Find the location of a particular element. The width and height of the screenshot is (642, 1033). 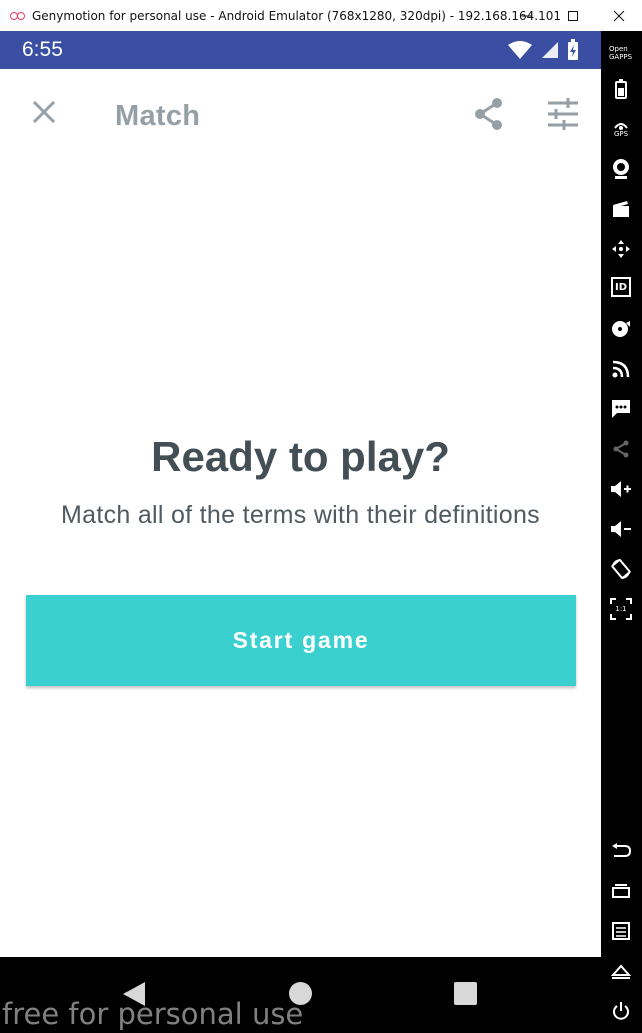

share-icon is located at coordinates (489, 114).